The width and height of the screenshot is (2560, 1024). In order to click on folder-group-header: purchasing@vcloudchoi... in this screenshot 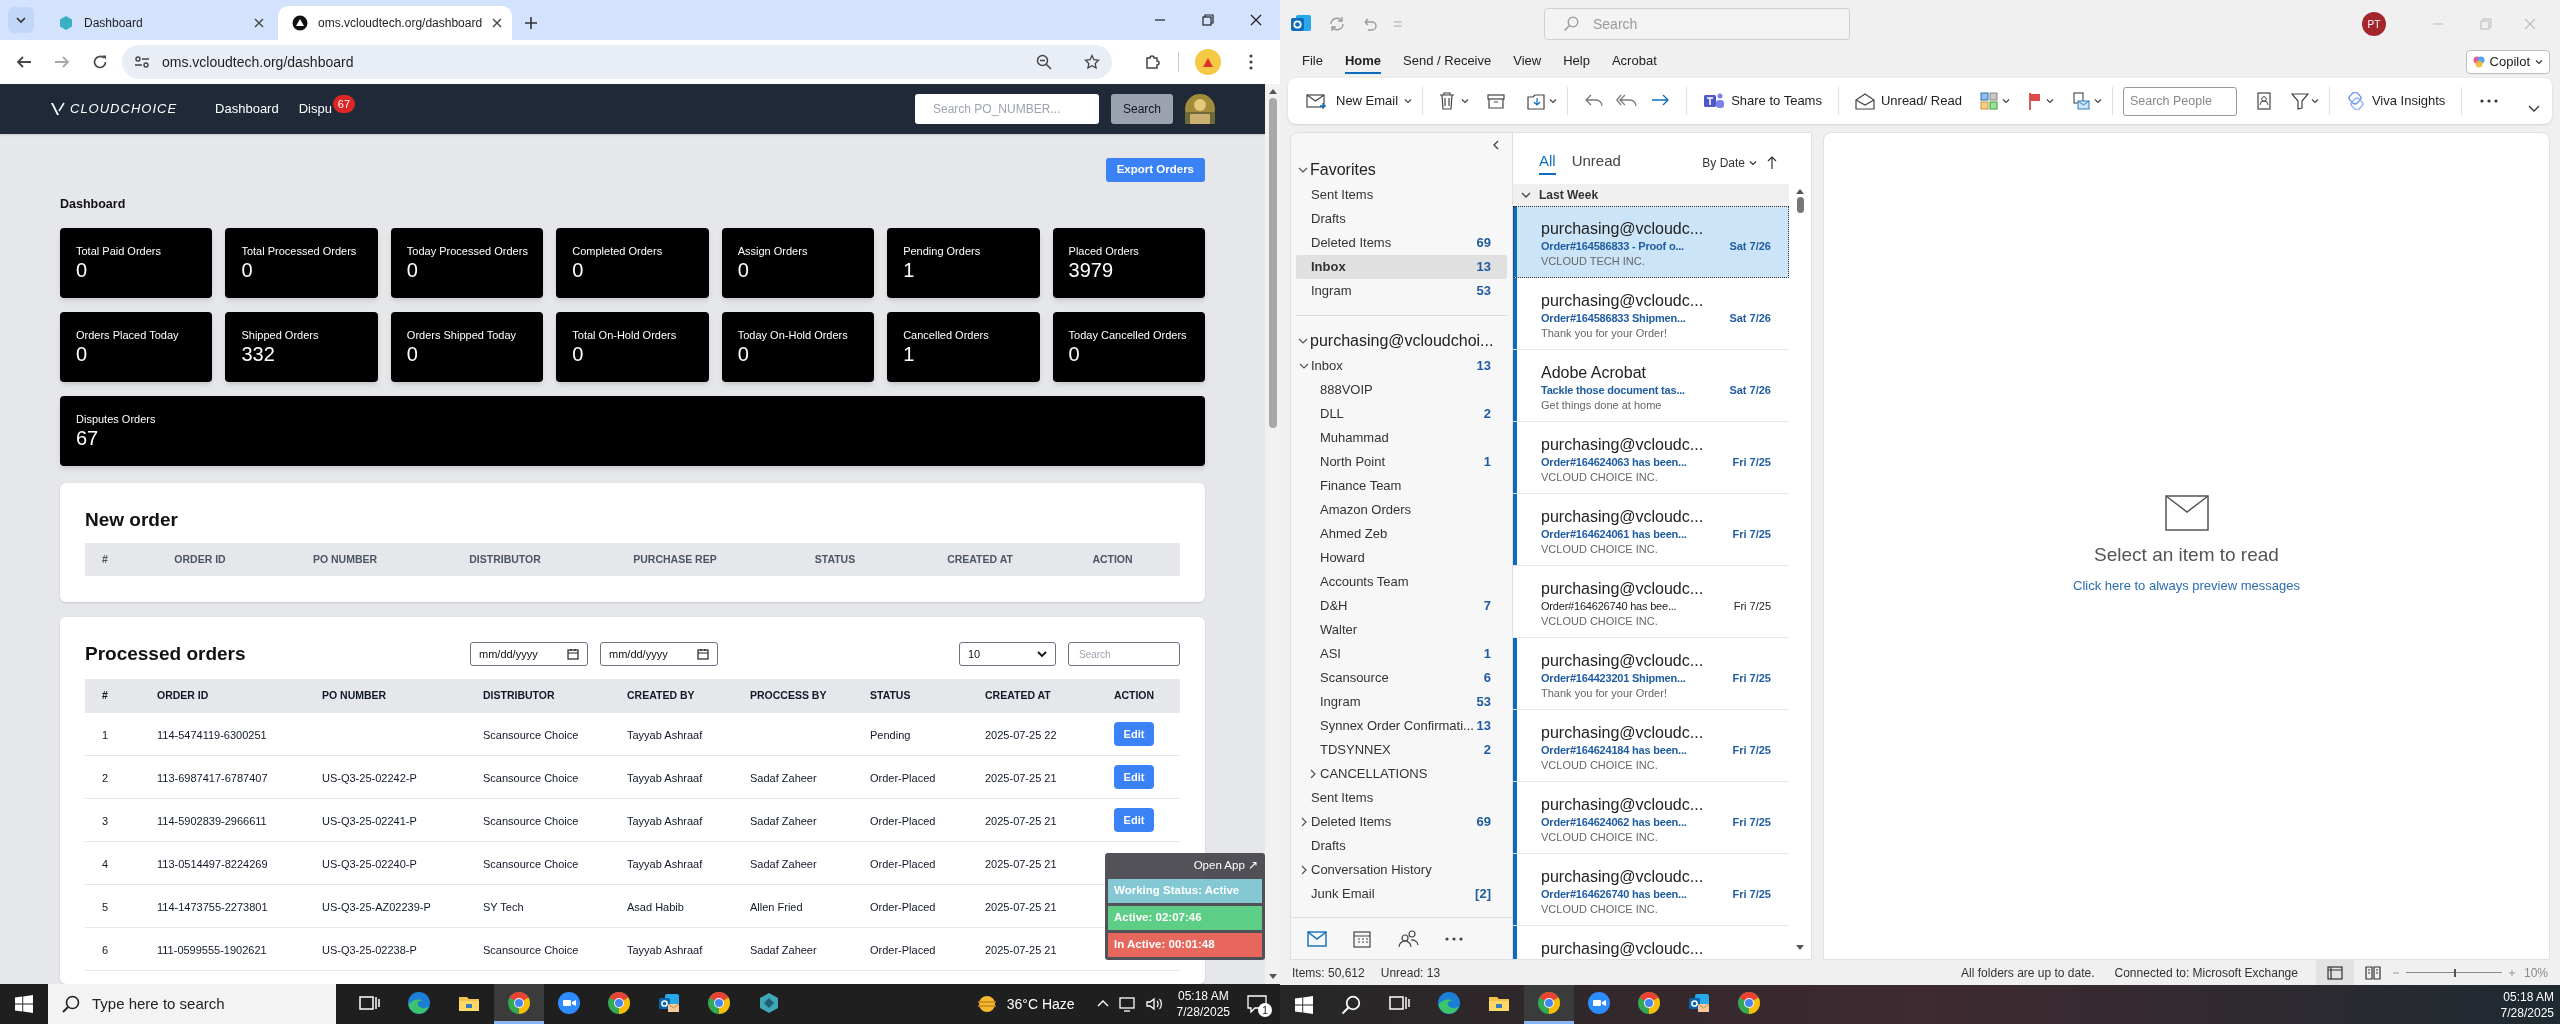, I will do `click(1401, 341)`.